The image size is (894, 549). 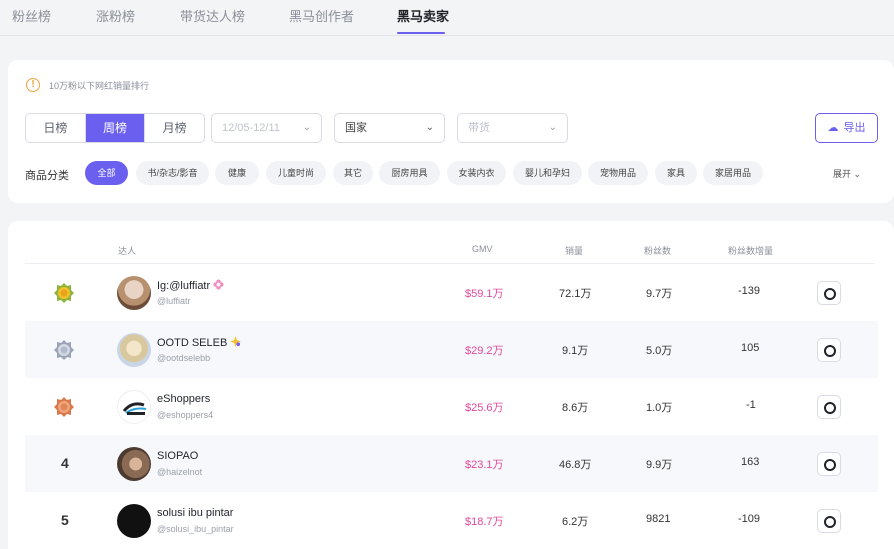 What do you see at coordinates (482, 249) in the screenshot?
I see `header-gmv: GMV` at bounding box center [482, 249].